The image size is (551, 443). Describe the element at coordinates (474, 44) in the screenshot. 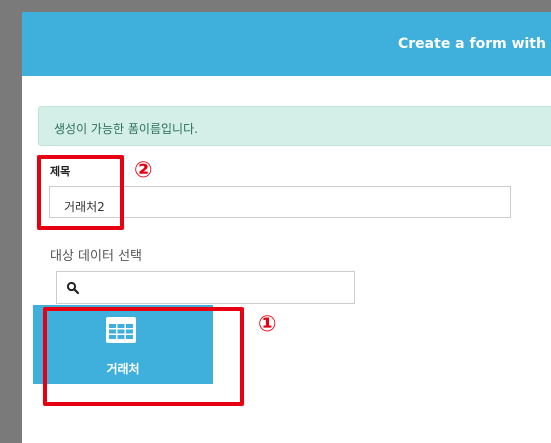

I see `dialog-title: Create a form with ex` at that location.